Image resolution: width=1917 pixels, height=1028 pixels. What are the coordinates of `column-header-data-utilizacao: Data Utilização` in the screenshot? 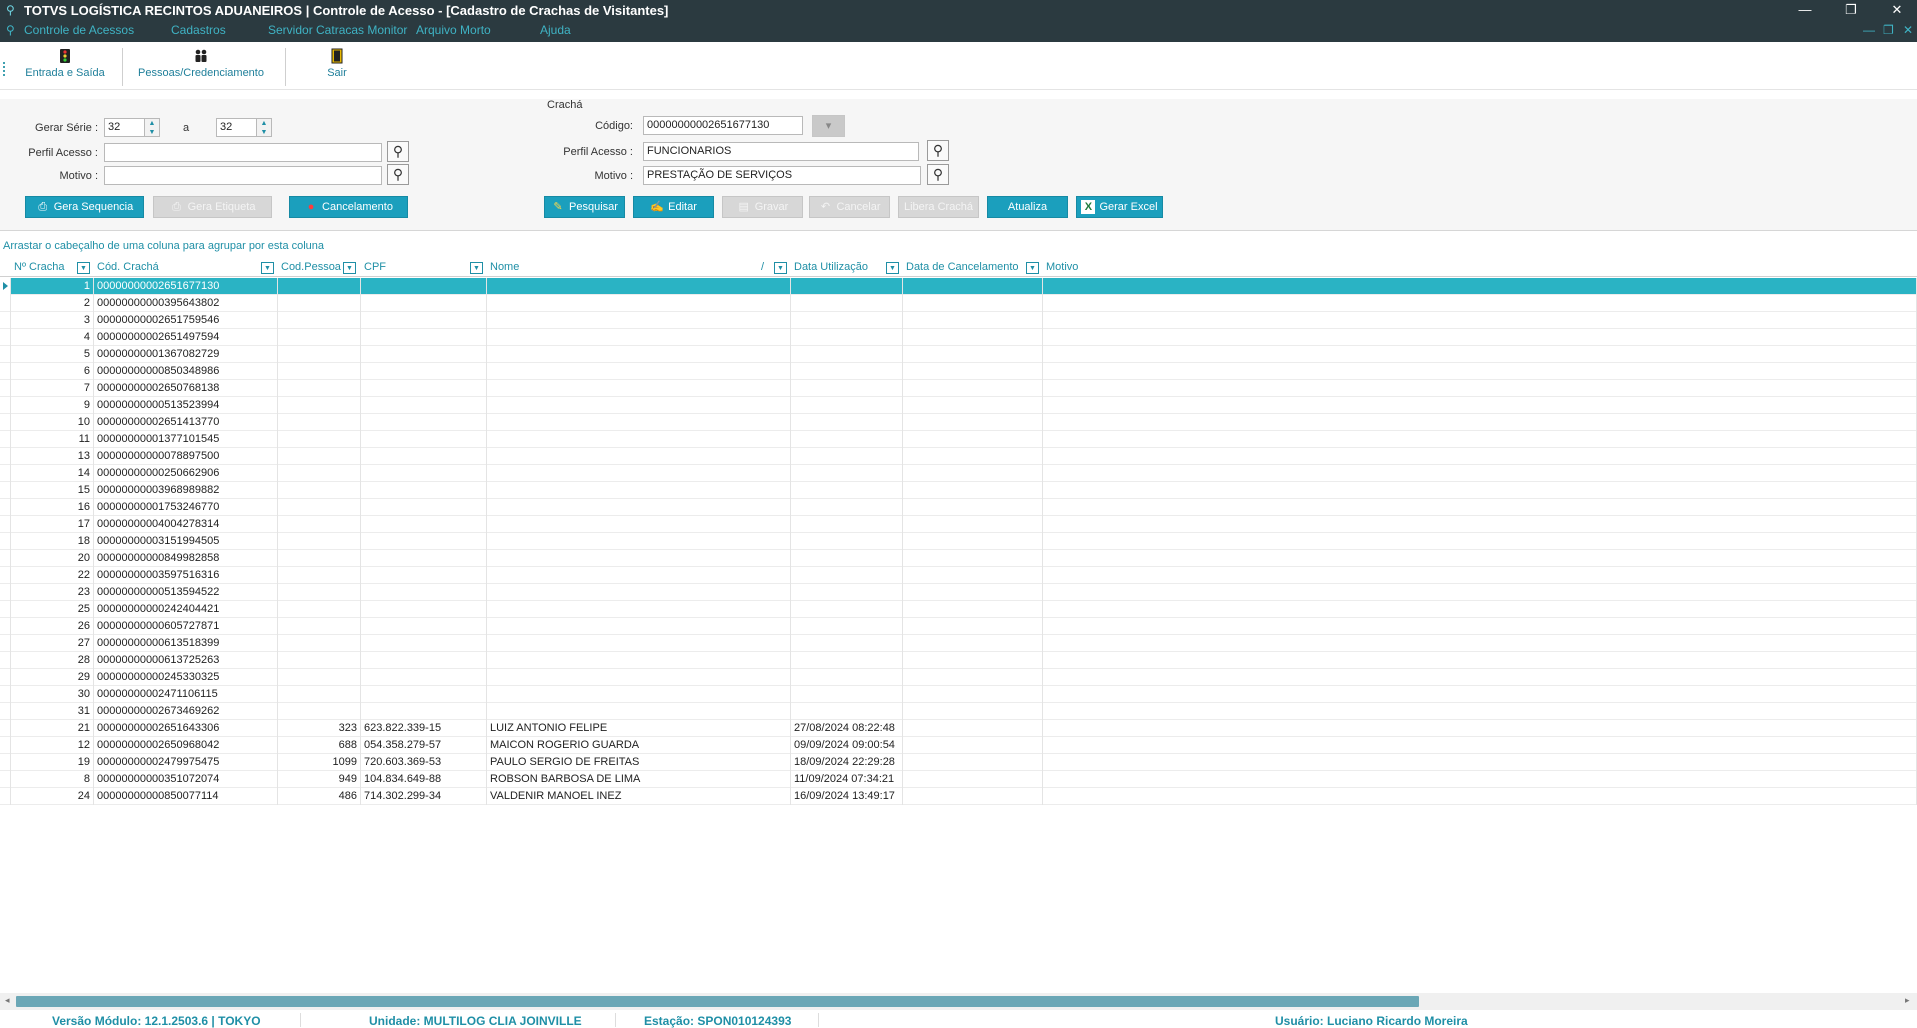 It's located at (831, 268).